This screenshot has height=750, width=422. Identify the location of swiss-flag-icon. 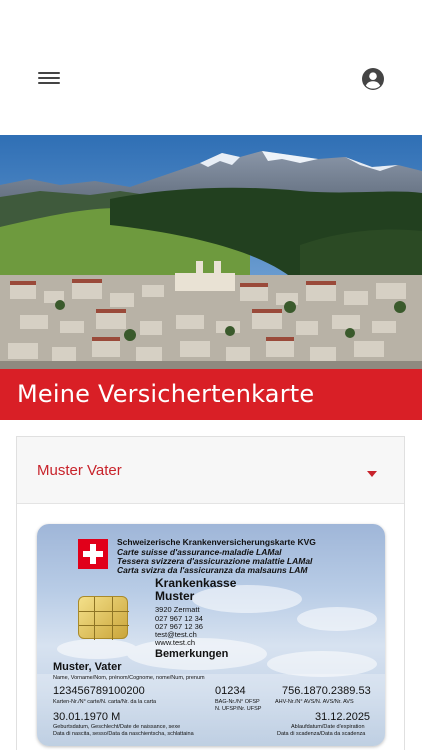
(93, 554).